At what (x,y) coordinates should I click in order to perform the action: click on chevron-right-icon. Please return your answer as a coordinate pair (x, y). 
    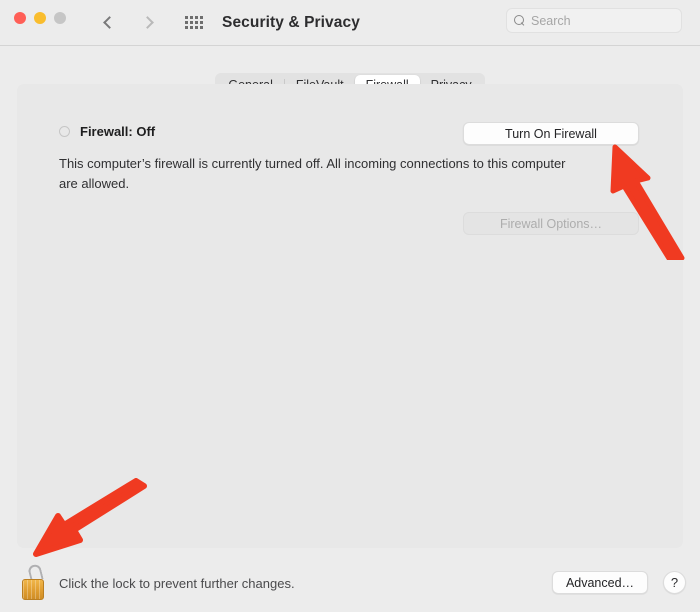
    Looking at the image, I should click on (147, 22).